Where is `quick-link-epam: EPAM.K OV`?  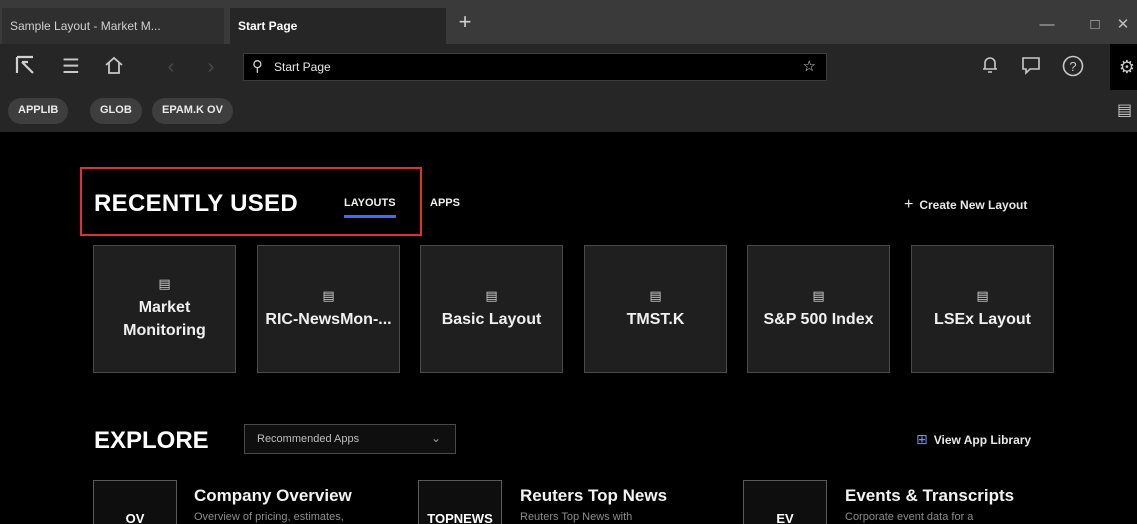
quick-link-epam: EPAM.K OV is located at coordinates (192, 111).